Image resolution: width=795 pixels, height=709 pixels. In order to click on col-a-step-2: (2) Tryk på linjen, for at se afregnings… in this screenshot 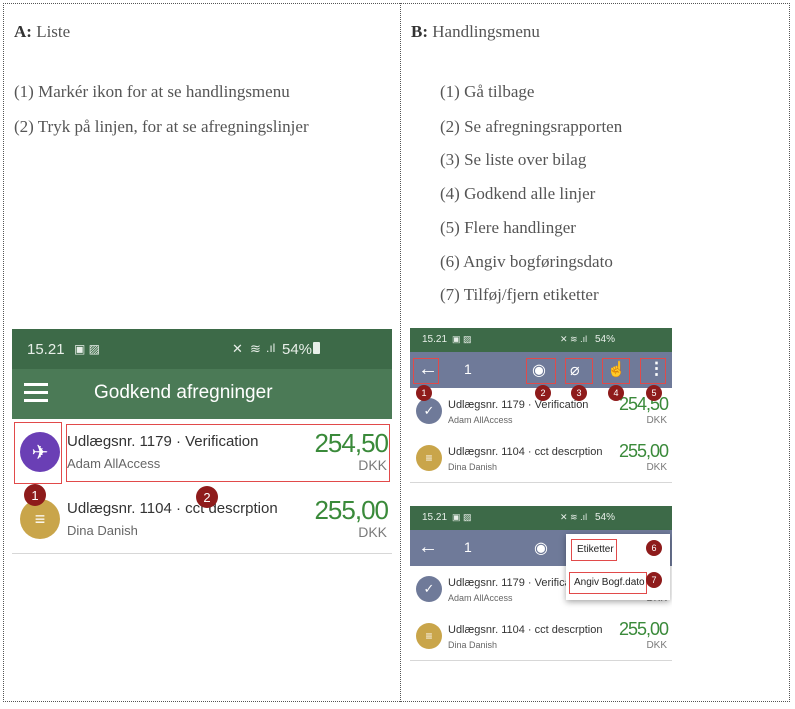, I will do `click(161, 126)`.